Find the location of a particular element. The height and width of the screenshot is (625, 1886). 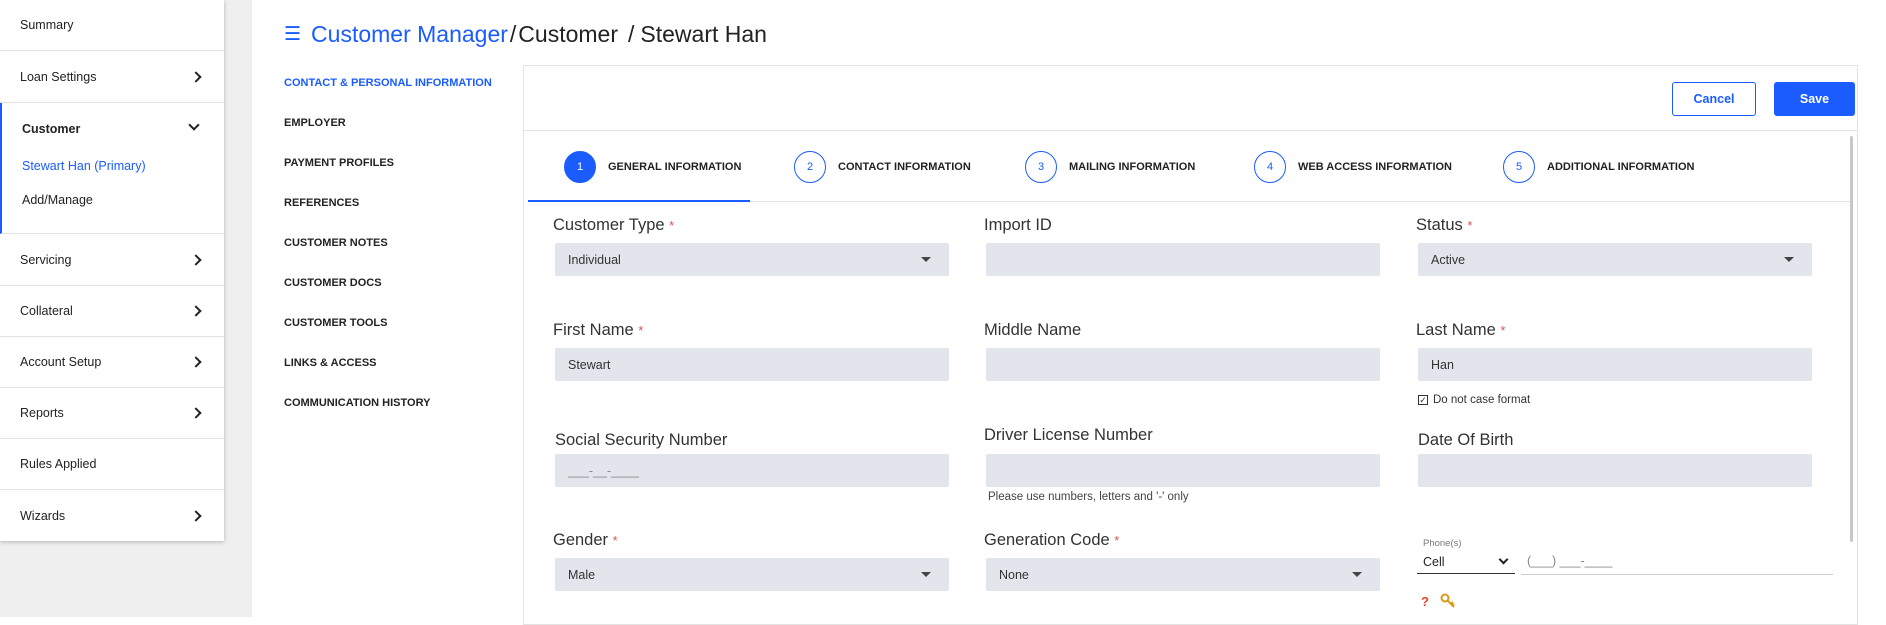

section-nav-references: REFERENCES is located at coordinates (321, 203).